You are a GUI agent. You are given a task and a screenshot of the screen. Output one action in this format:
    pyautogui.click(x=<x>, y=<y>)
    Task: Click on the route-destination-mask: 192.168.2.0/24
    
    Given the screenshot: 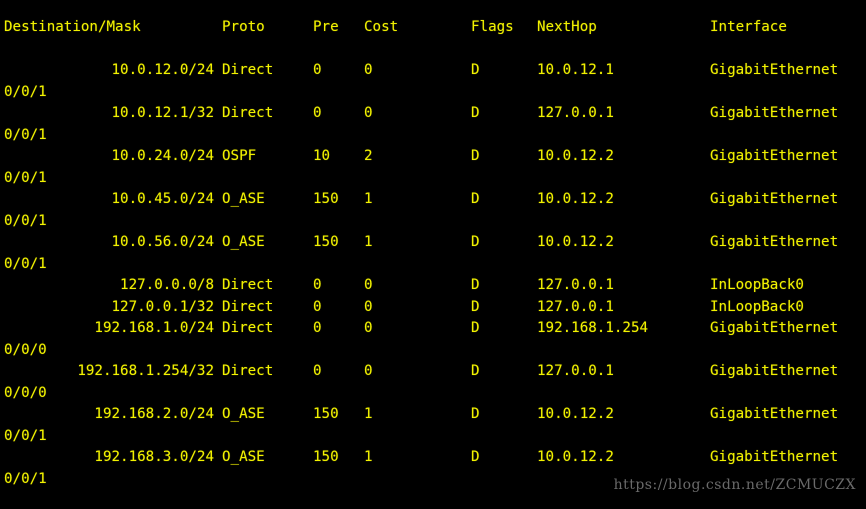 What is the action you would take?
    pyautogui.click(x=154, y=414)
    